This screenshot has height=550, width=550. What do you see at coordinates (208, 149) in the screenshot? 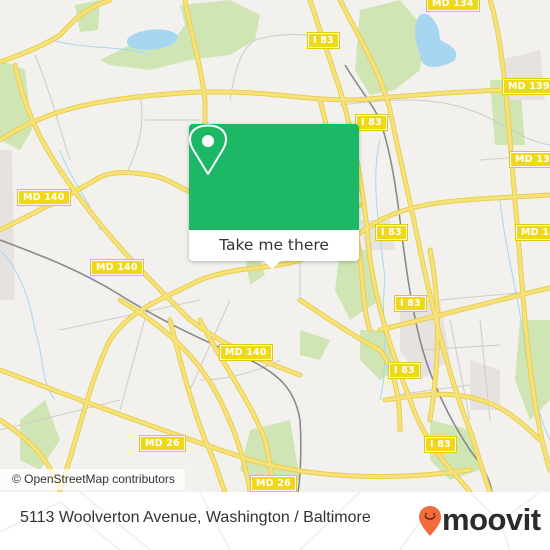
I see `location-pin-icon` at bounding box center [208, 149].